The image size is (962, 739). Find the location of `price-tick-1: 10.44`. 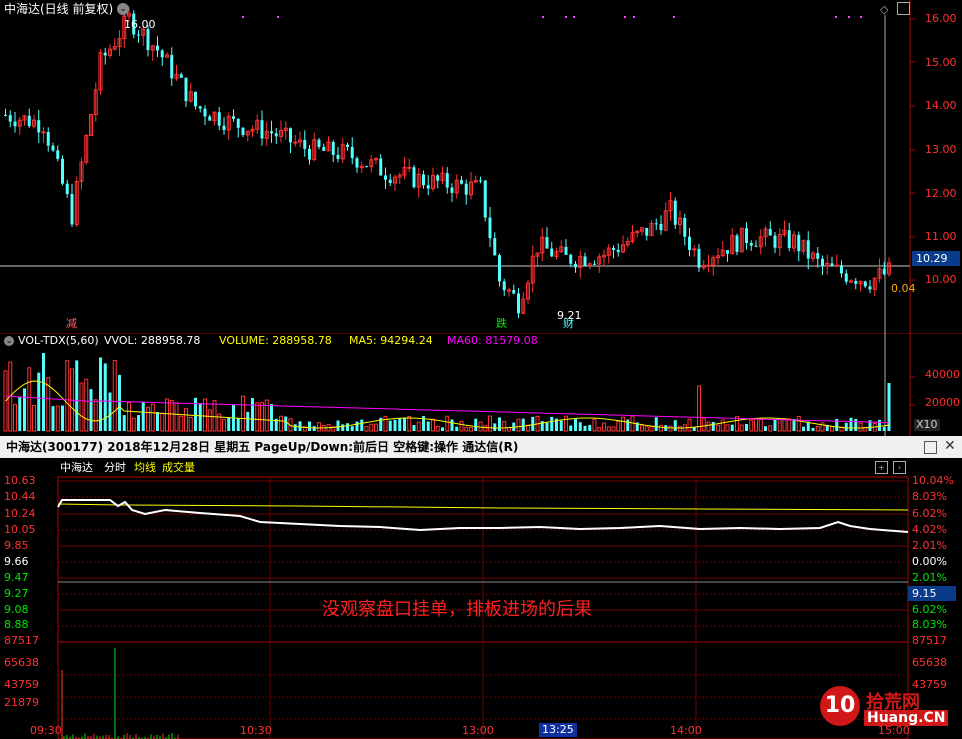

price-tick-1: 10.44 is located at coordinates (20, 496).